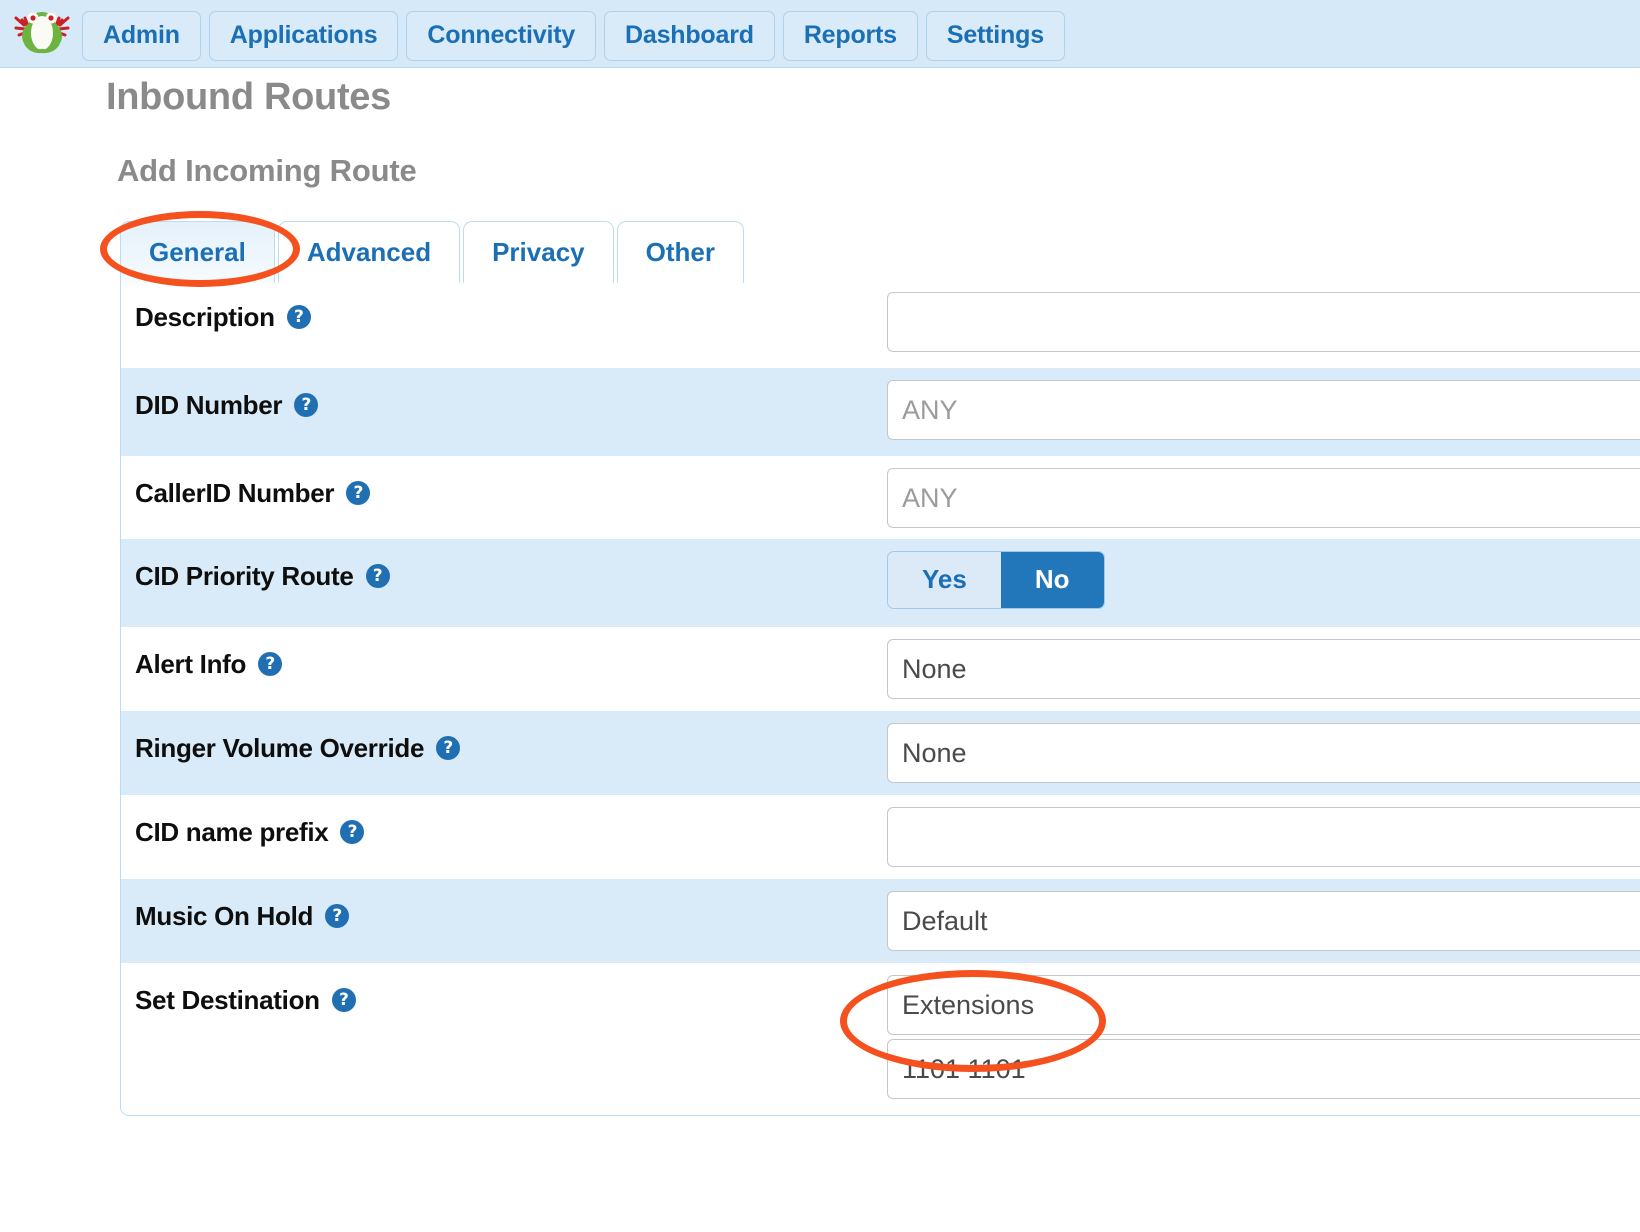 The height and width of the screenshot is (1232, 1640). What do you see at coordinates (538, 252) in the screenshot?
I see `tab-privacy: Privacy` at bounding box center [538, 252].